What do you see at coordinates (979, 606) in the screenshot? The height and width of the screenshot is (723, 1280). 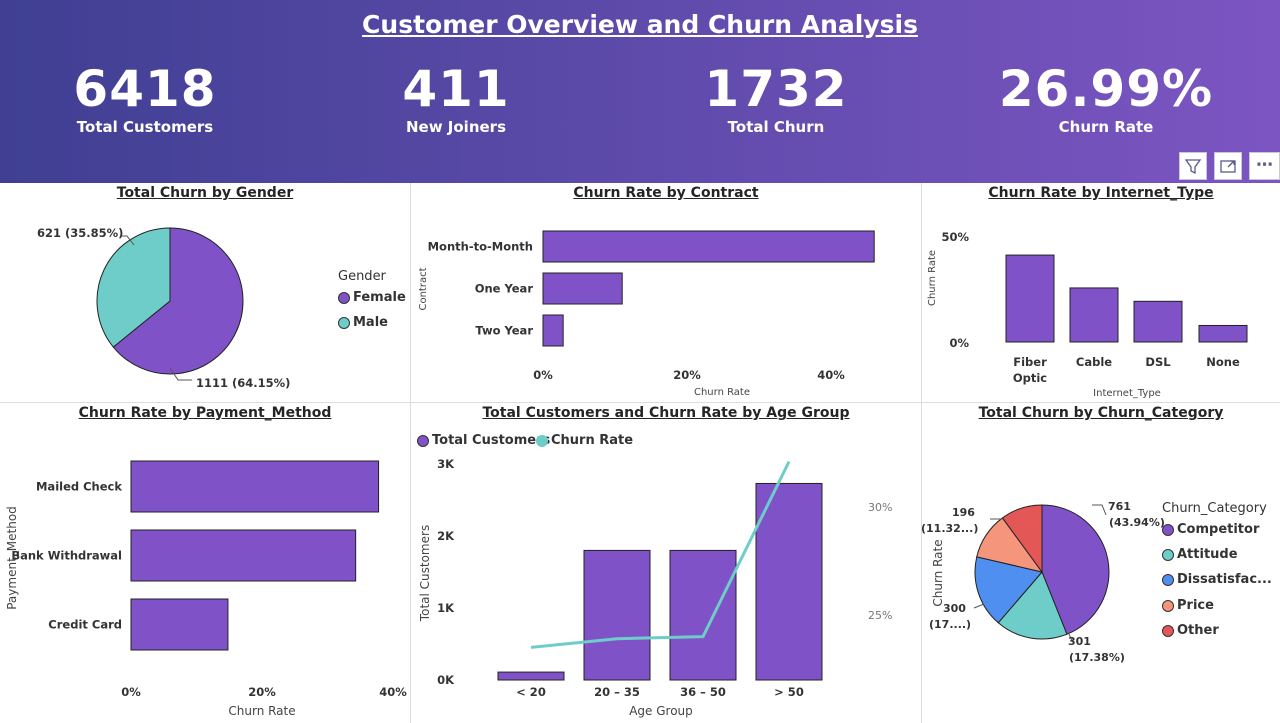 I see `leader-line` at bounding box center [979, 606].